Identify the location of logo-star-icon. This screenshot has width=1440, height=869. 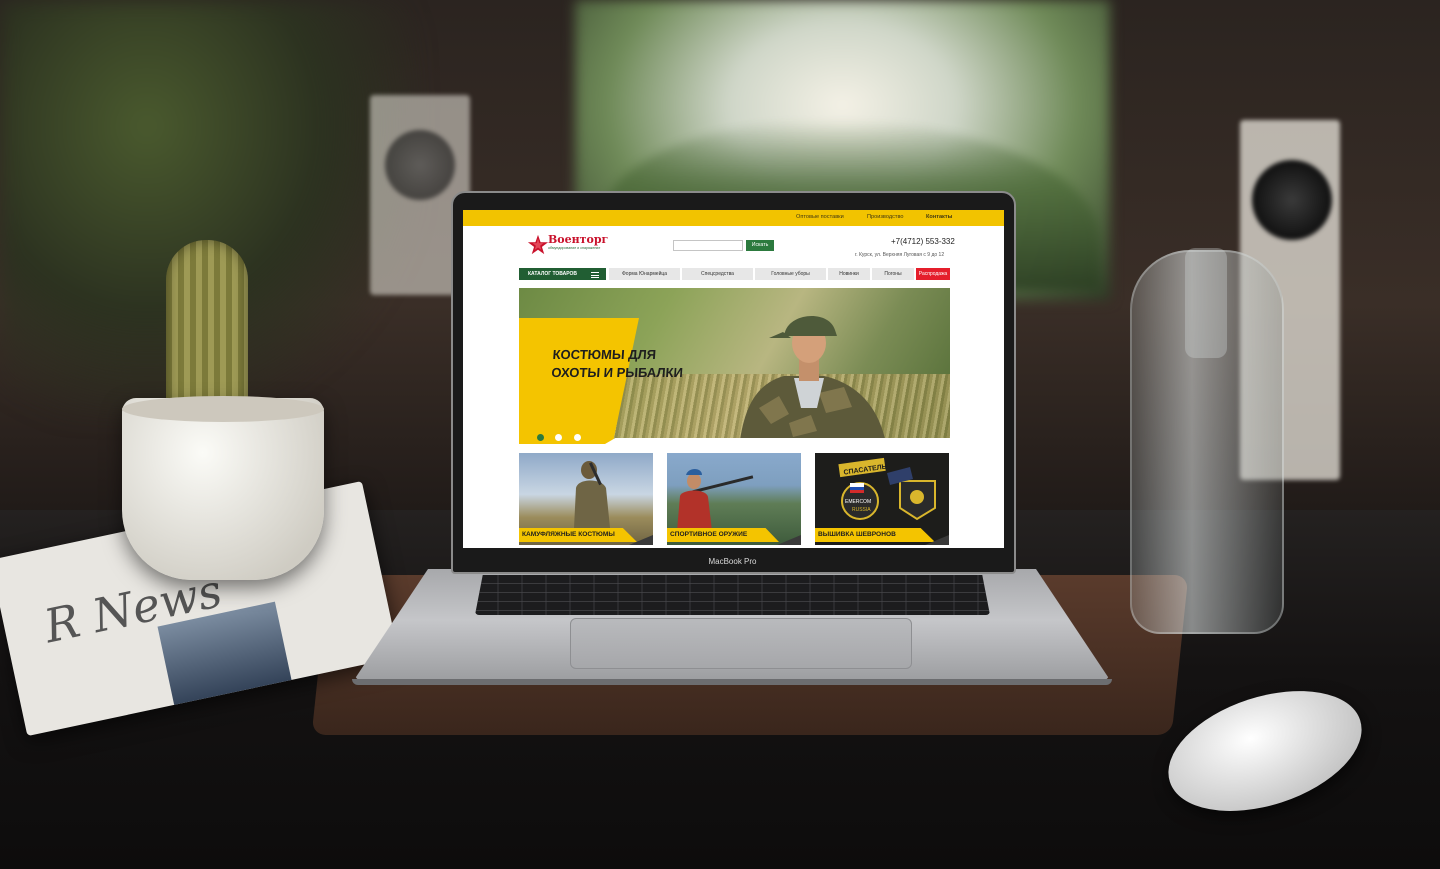
(538, 245).